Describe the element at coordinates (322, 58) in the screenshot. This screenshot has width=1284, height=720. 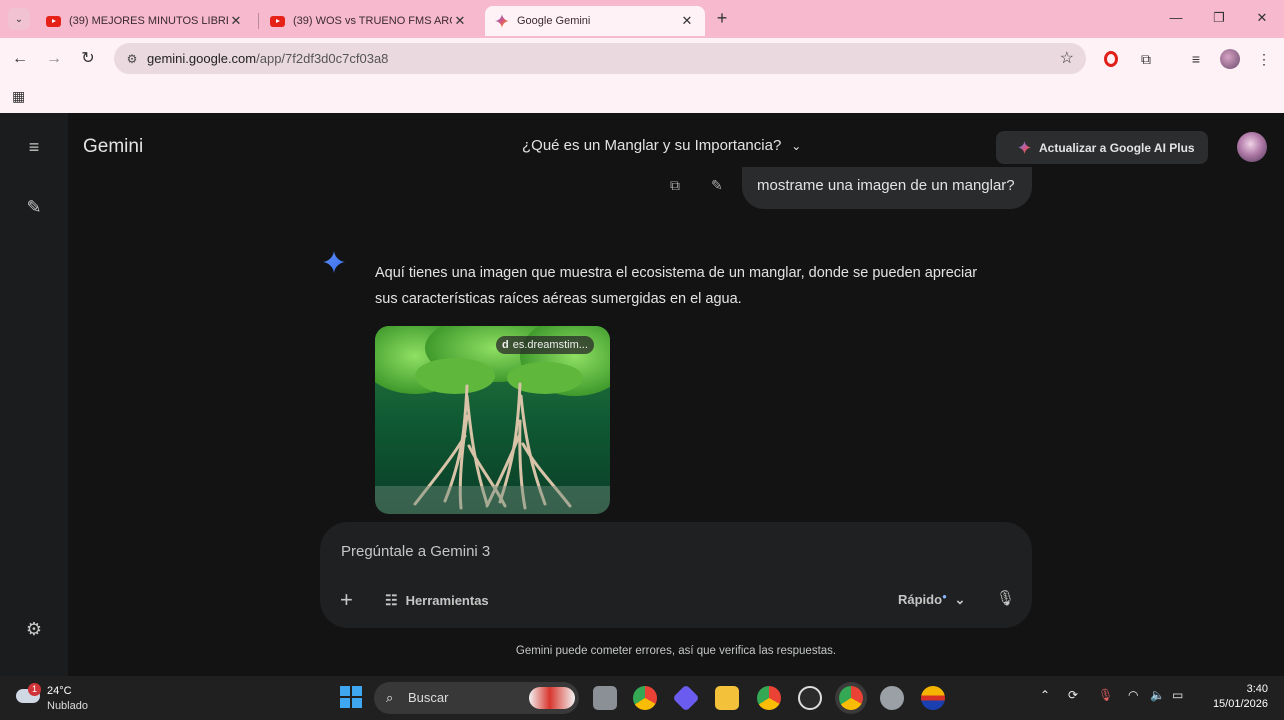
I see `url-path: /app/7f2df3d0c7cf03a8` at that location.